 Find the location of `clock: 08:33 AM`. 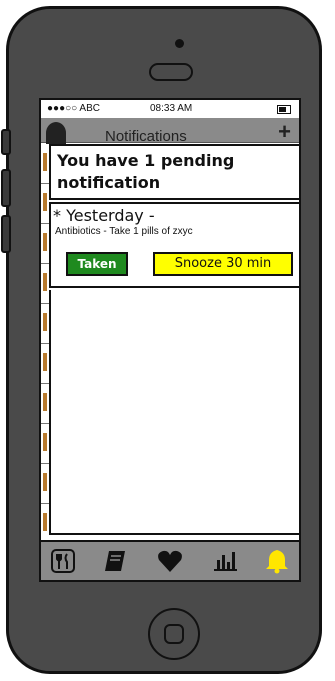

clock: 08:33 AM is located at coordinates (171, 108).